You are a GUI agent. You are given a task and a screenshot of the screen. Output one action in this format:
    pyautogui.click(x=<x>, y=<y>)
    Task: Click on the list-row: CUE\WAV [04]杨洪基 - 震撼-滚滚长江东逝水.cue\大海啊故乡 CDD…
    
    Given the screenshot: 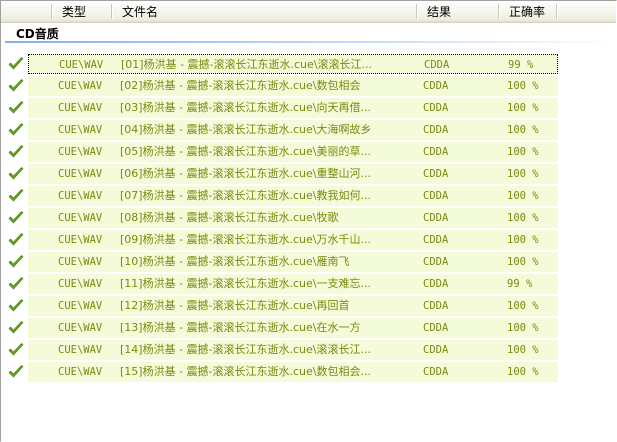 What is the action you would take?
    pyautogui.click(x=308, y=130)
    